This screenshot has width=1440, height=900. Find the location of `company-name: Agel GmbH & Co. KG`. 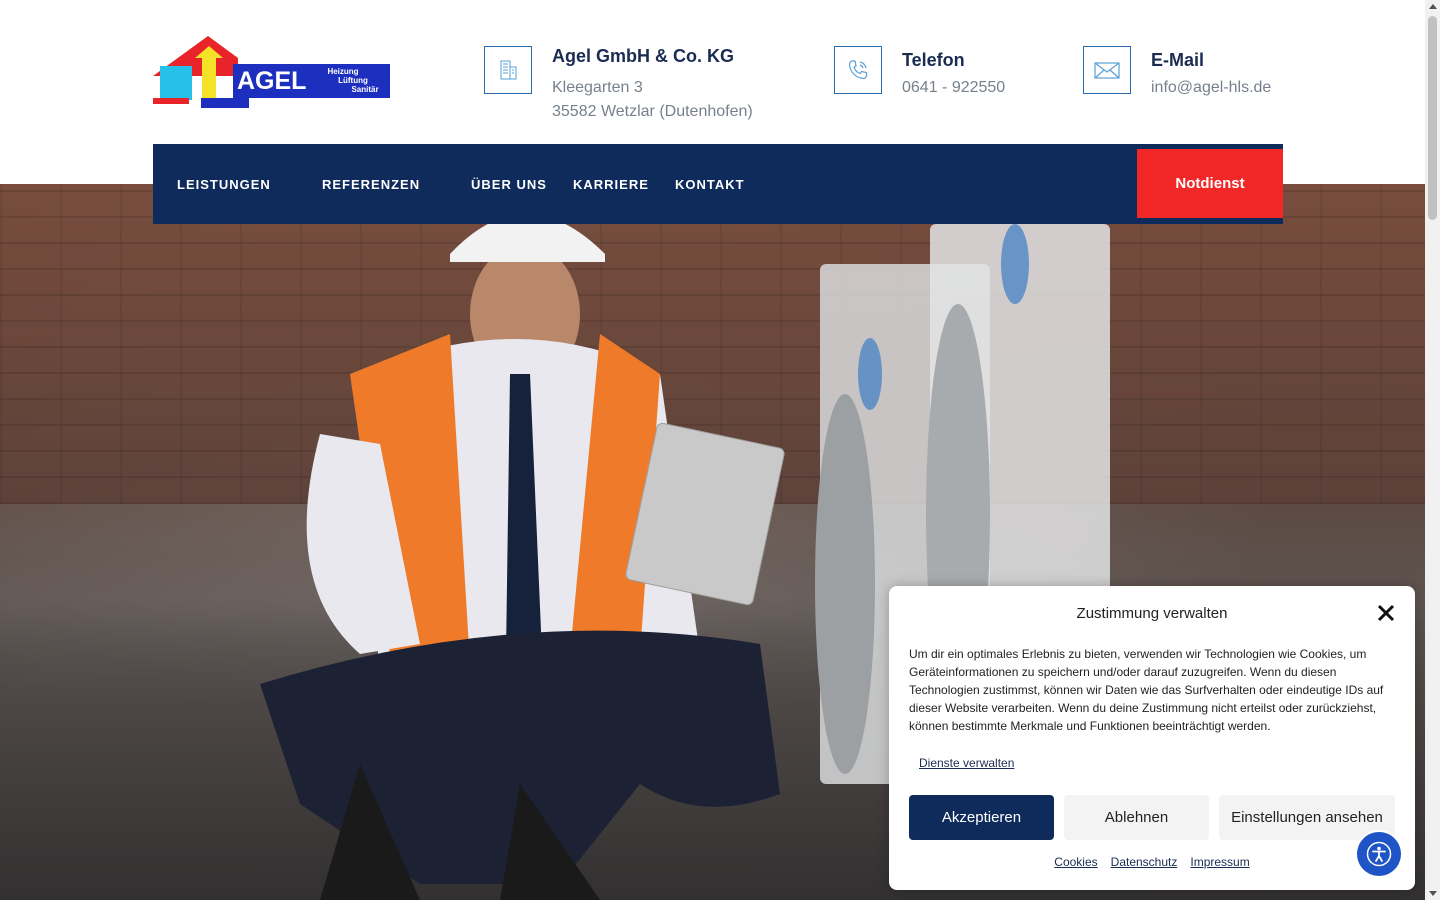

company-name: Agel GmbH & Co. KG is located at coordinates (643, 56).